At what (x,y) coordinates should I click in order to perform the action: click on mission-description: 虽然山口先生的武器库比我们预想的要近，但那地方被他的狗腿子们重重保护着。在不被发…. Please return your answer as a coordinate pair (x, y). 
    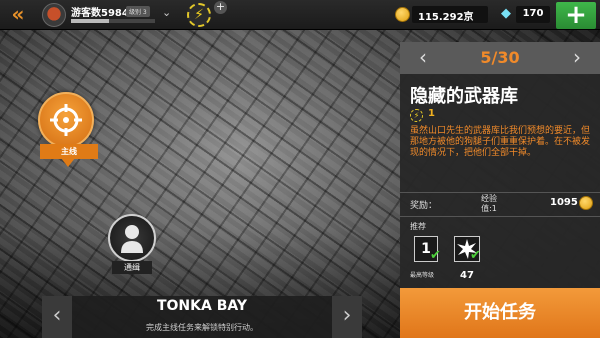
    Looking at the image, I should click on (500, 142).